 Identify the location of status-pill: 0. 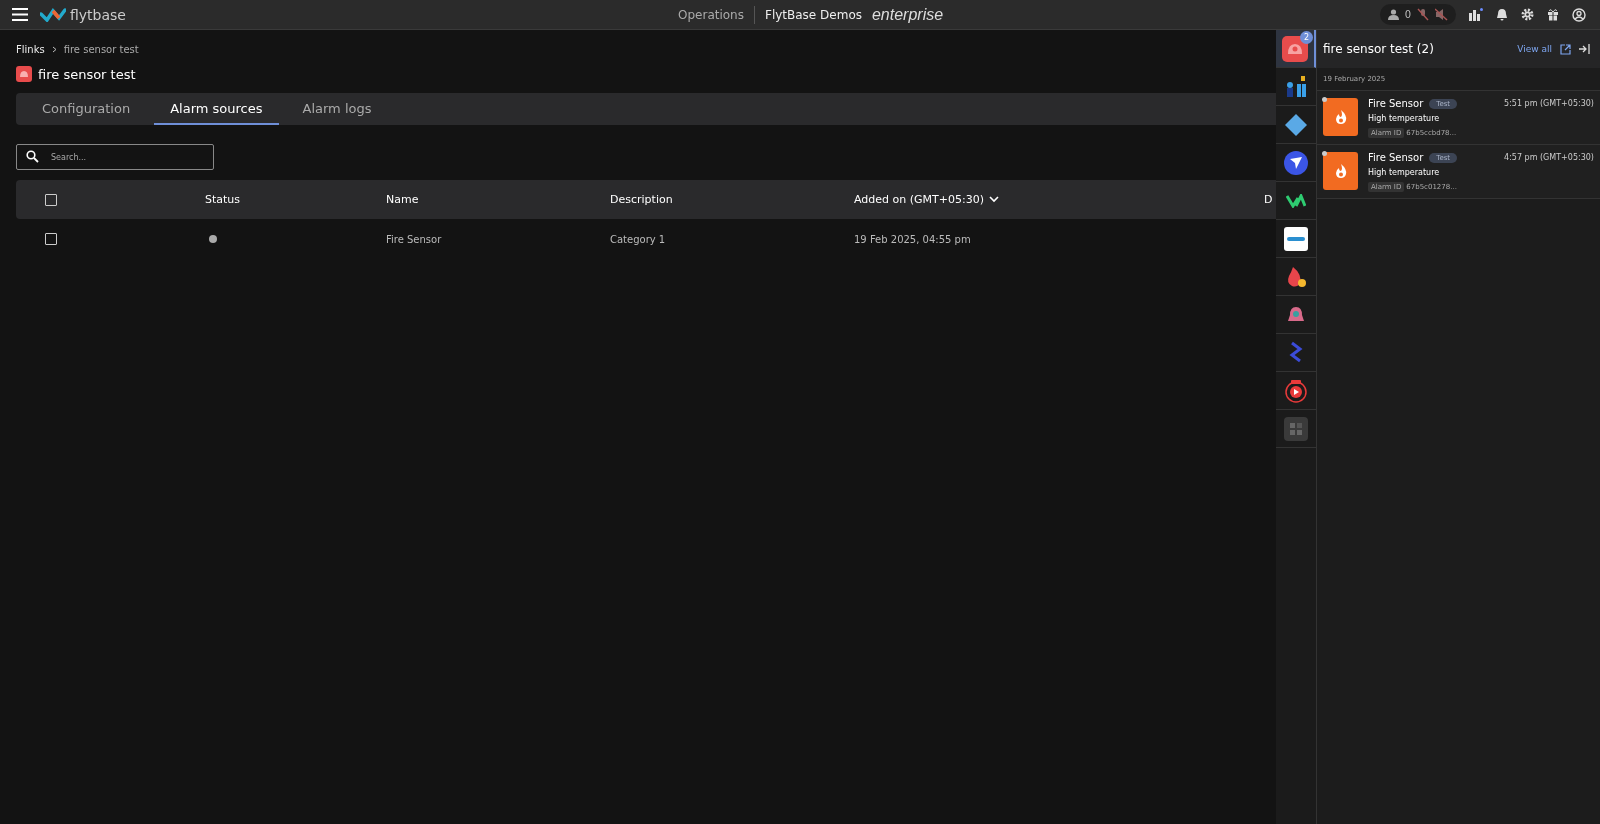
(1417, 14).